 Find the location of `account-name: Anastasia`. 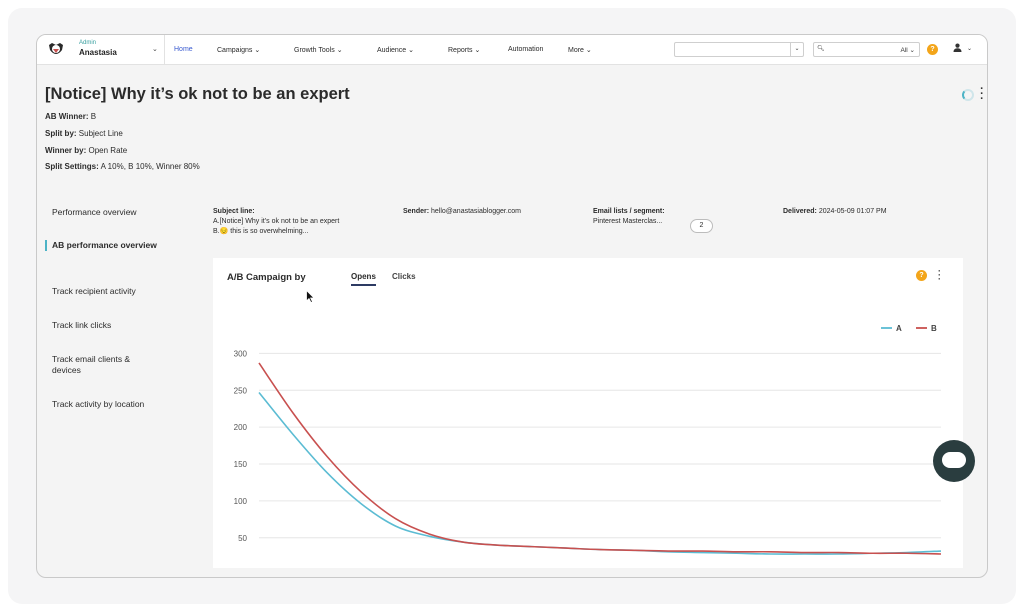

account-name: Anastasia is located at coordinates (98, 52).